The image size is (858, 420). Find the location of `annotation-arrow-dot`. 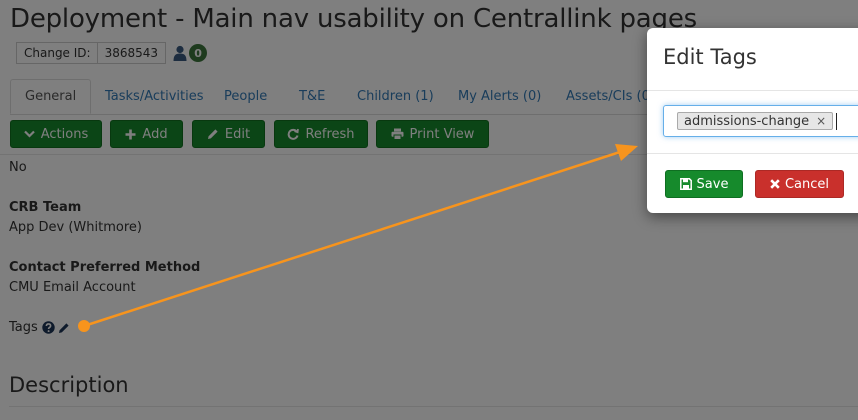

annotation-arrow-dot is located at coordinates (84, 326).